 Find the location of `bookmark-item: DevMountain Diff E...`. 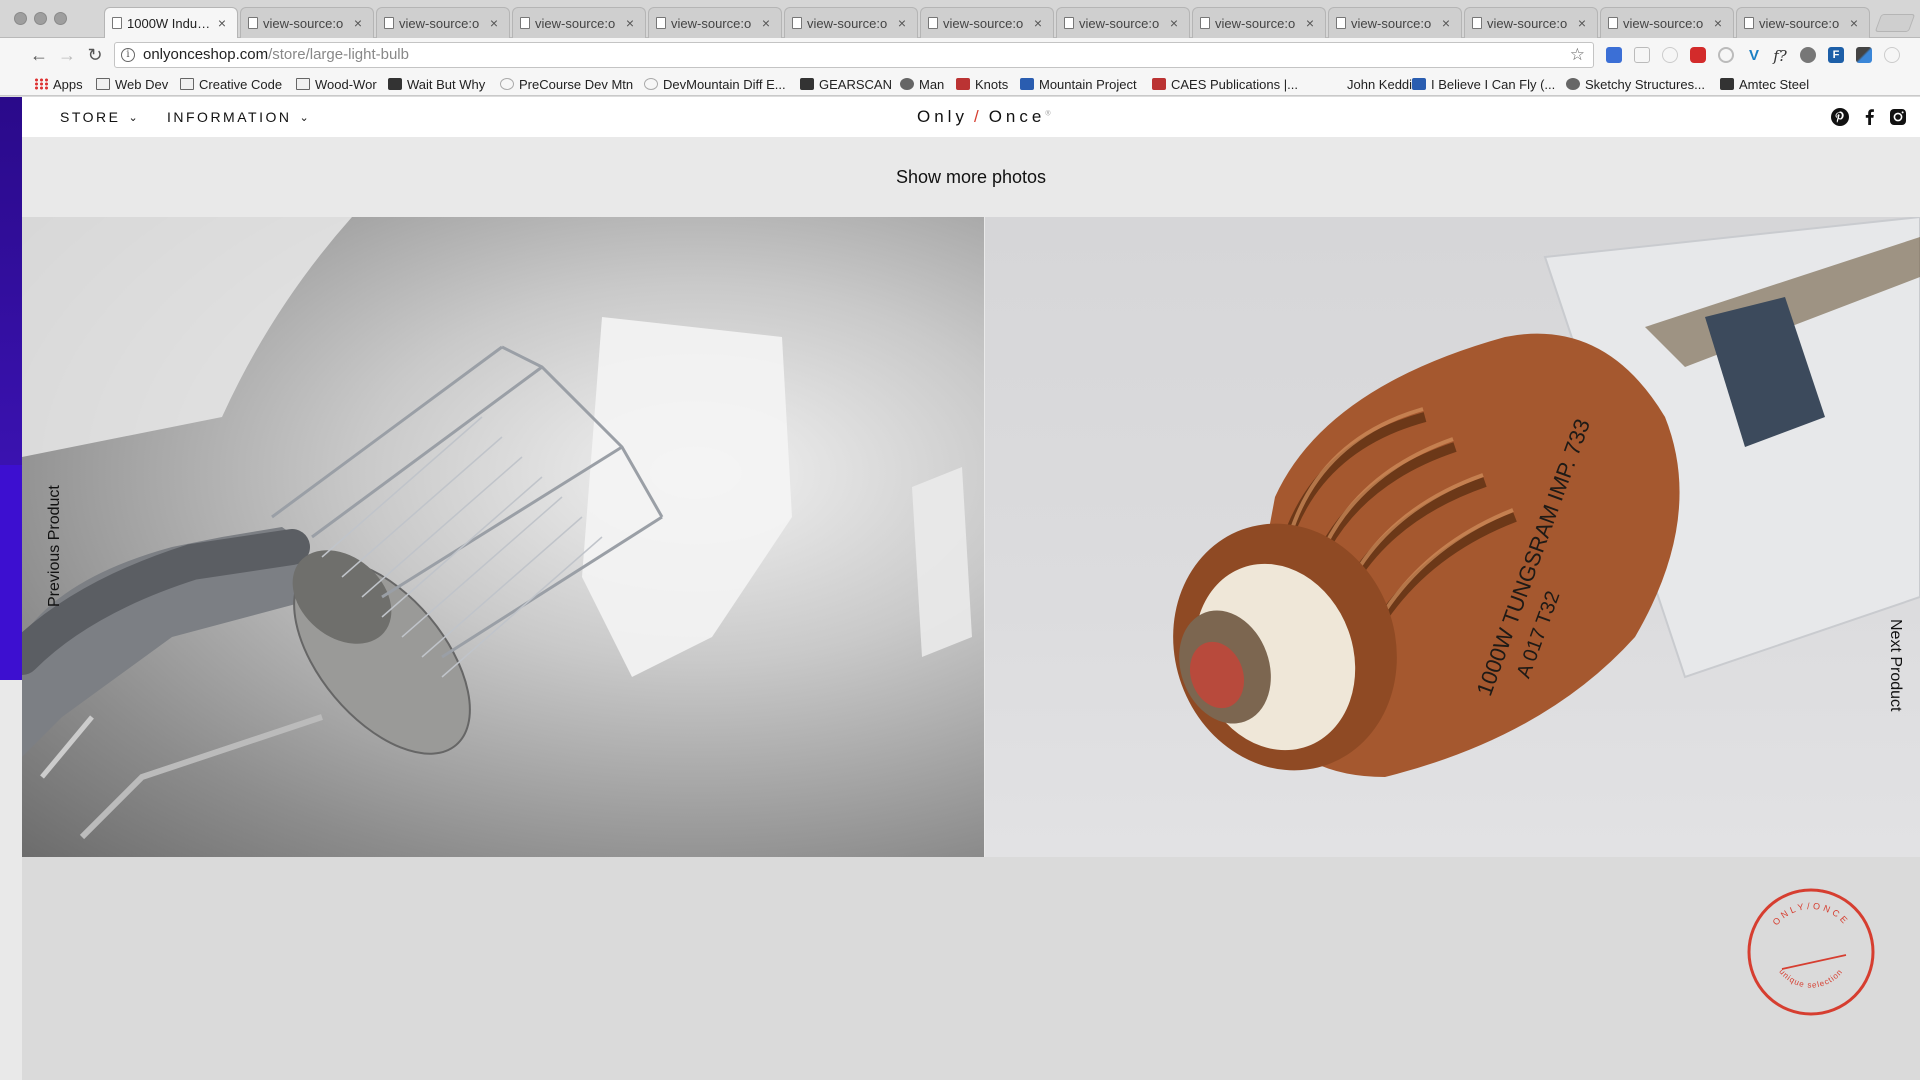

bookmark-item: DevMountain Diff E... is located at coordinates (715, 84).